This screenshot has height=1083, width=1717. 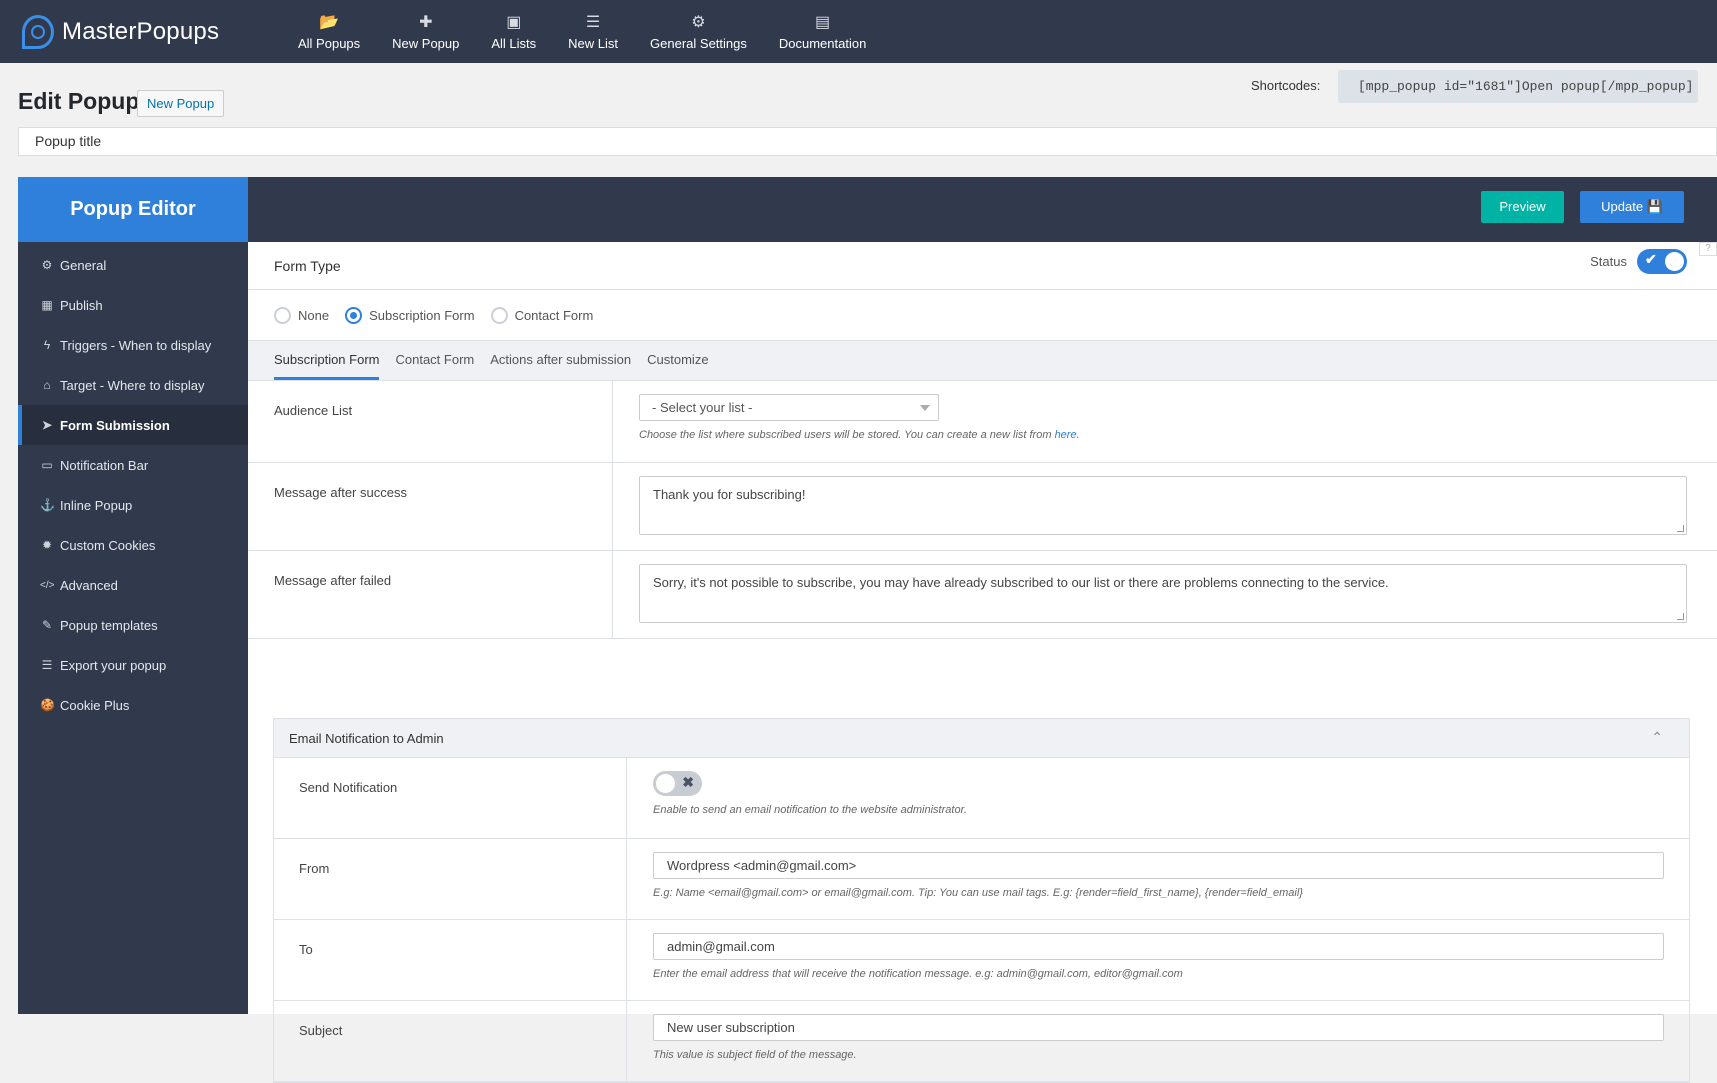 What do you see at coordinates (698, 31) in the screenshot?
I see `nav-general-settings: ⚙ General Settings` at bounding box center [698, 31].